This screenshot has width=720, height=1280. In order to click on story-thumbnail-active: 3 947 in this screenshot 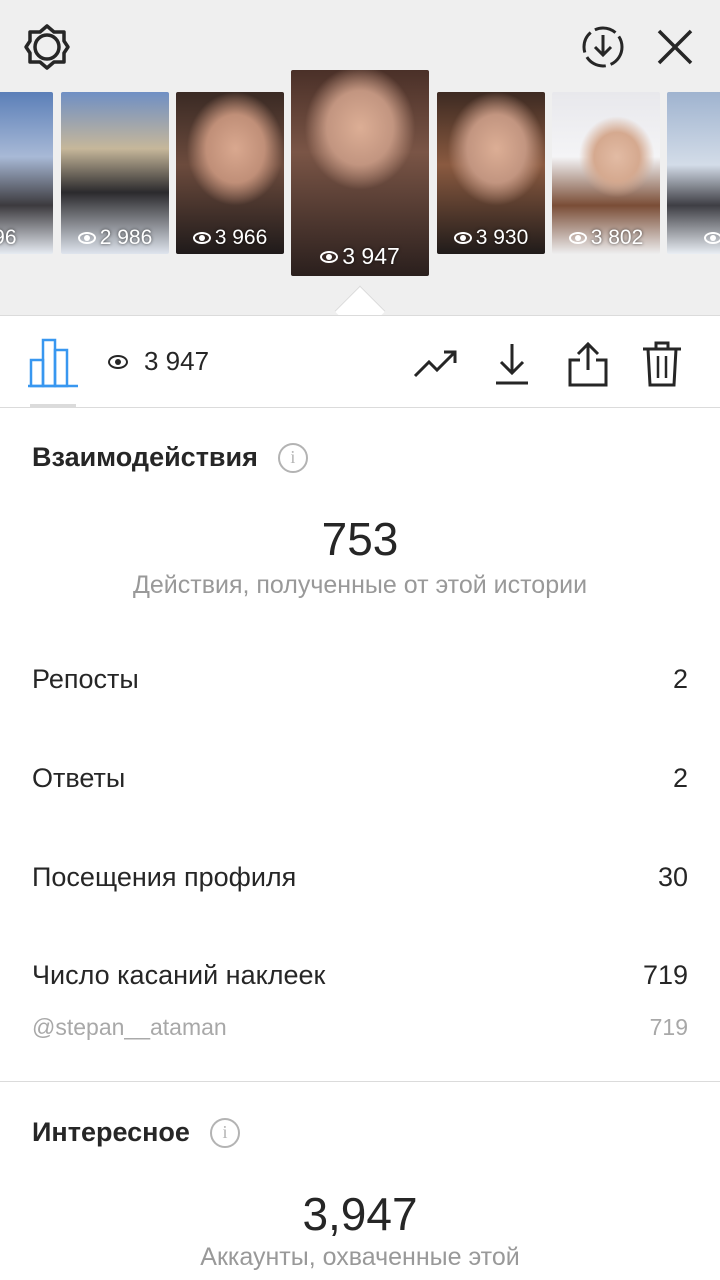, I will do `click(360, 173)`.